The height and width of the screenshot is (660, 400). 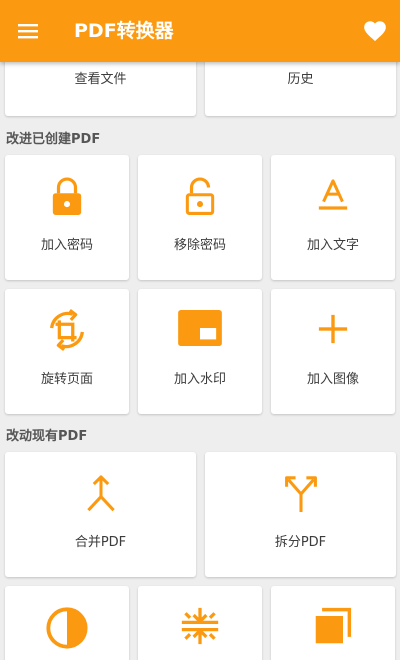 I want to click on app-bar: PDF转换器, so click(x=200, y=31).